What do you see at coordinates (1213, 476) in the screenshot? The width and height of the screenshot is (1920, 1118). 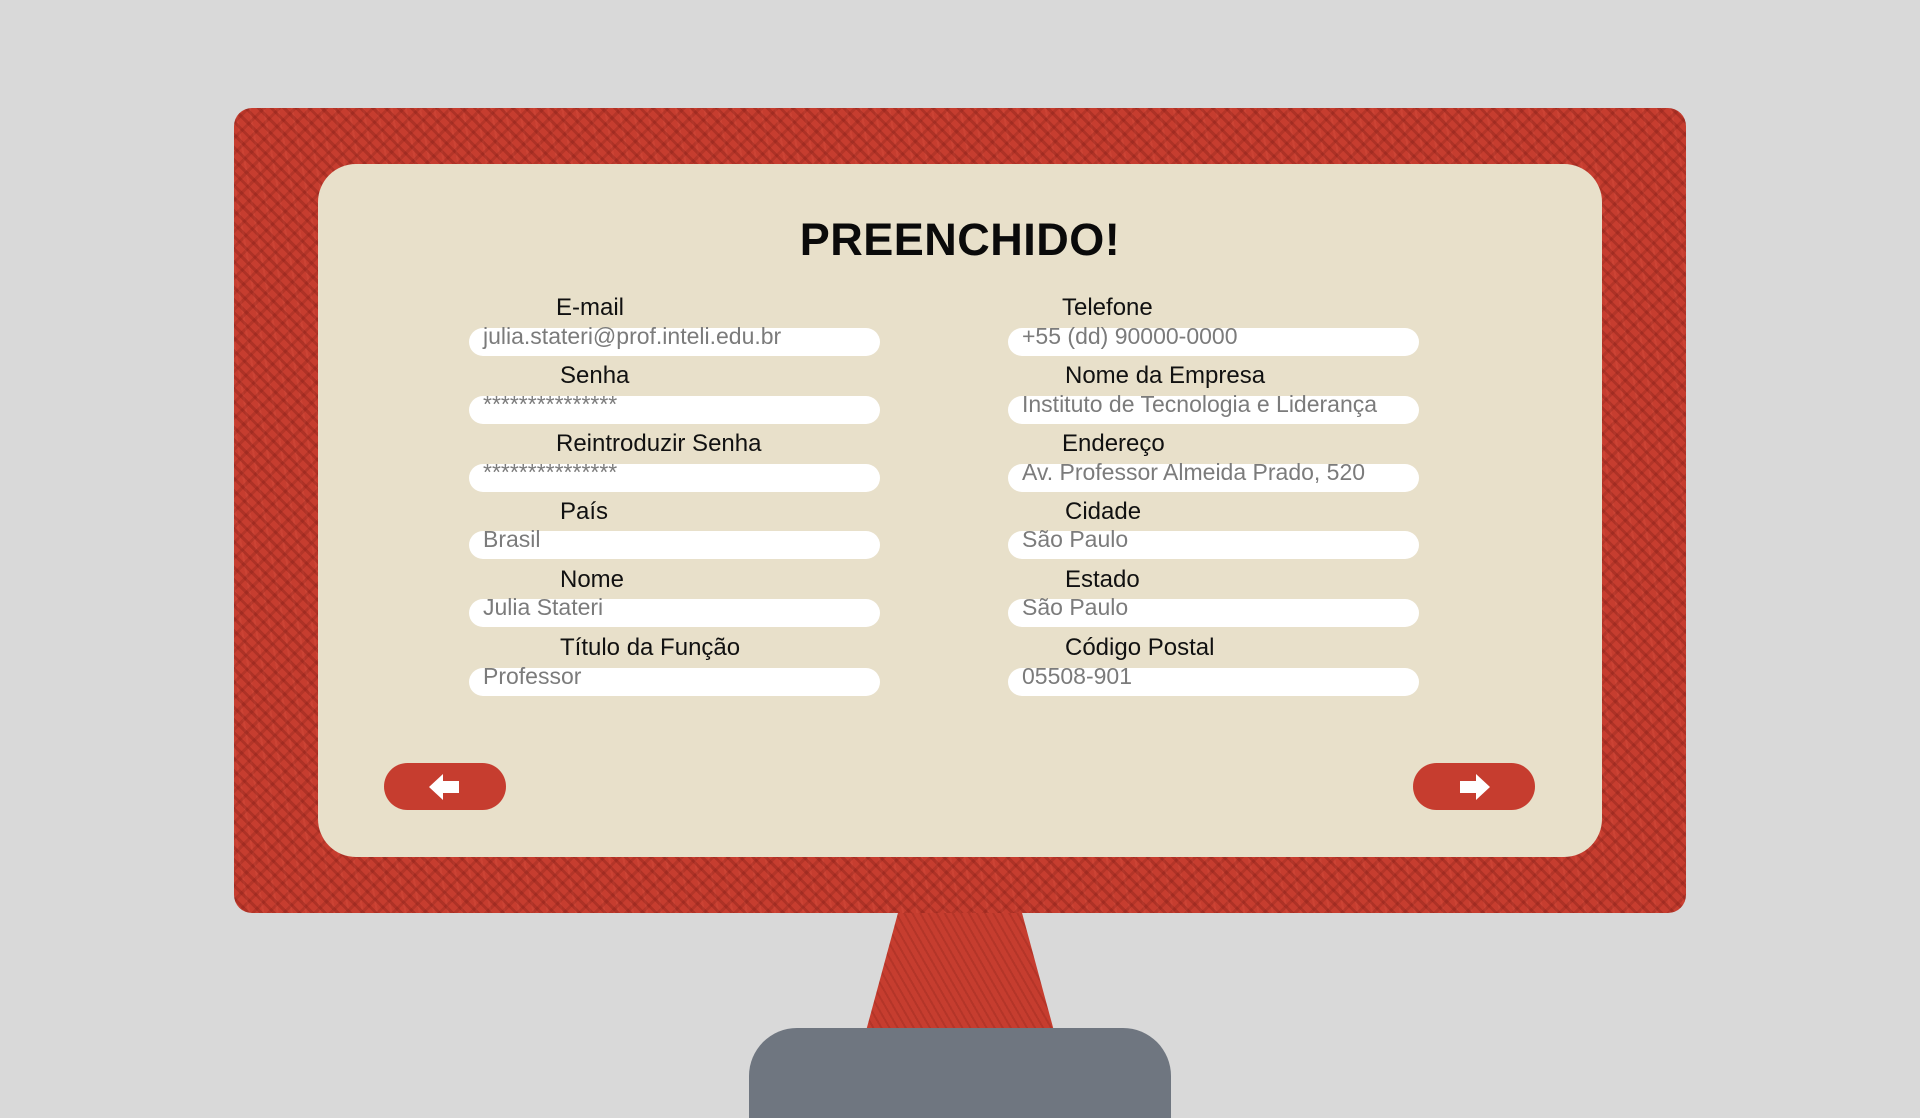 I see `address-field: Av. Professor Almeida Prado, 520` at bounding box center [1213, 476].